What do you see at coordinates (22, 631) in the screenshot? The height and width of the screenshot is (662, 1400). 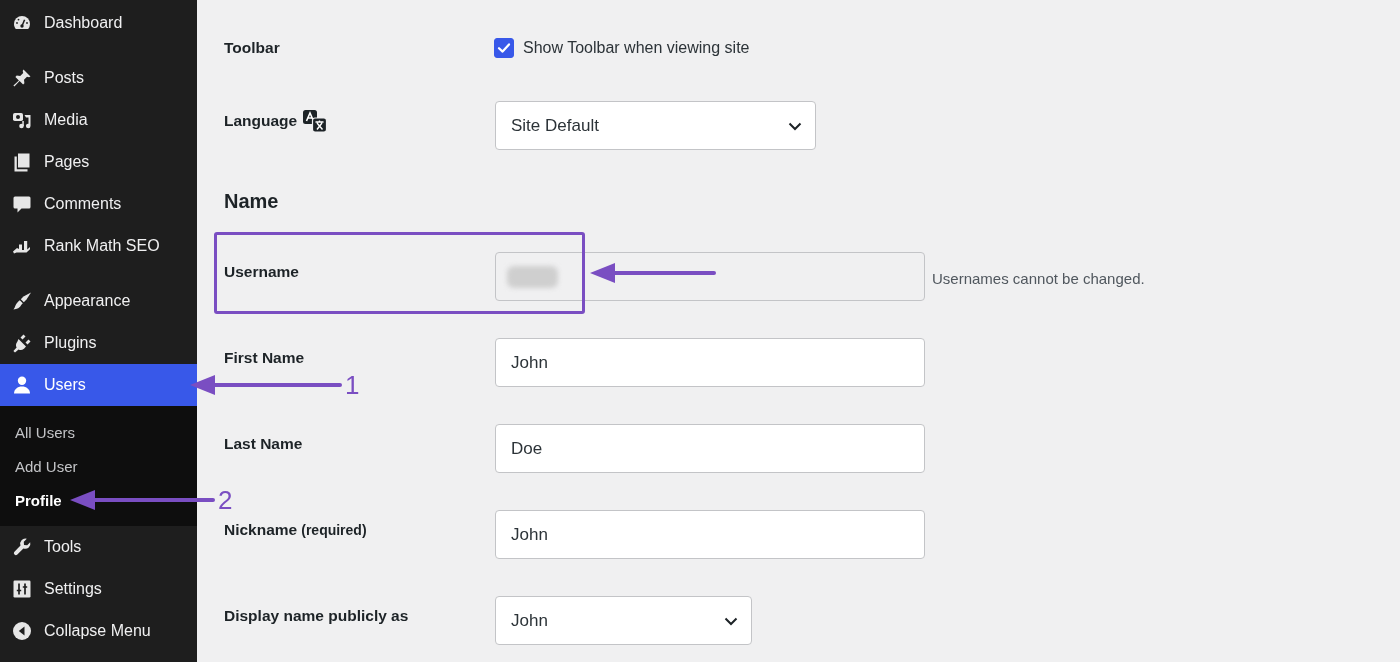 I see `circle-left-icon` at bounding box center [22, 631].